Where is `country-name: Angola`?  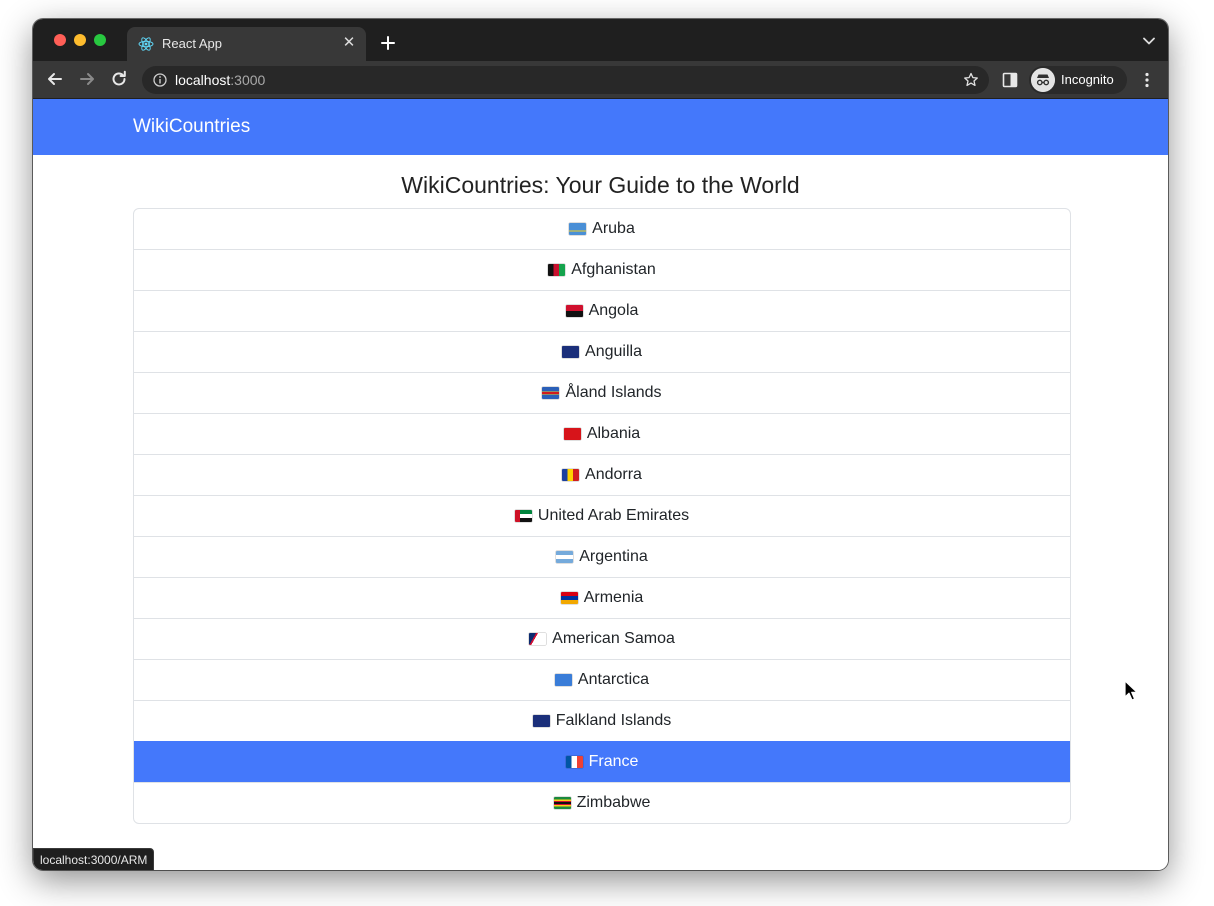
country-name: Angola is located at coordinates (613, 310).